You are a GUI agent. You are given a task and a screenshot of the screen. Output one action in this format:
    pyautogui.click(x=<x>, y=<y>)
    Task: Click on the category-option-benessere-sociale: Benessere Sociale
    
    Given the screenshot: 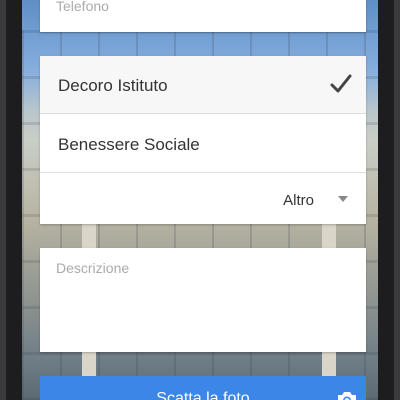 What is the action you would take?
    pyautogui.click(x=203, y=144)
    